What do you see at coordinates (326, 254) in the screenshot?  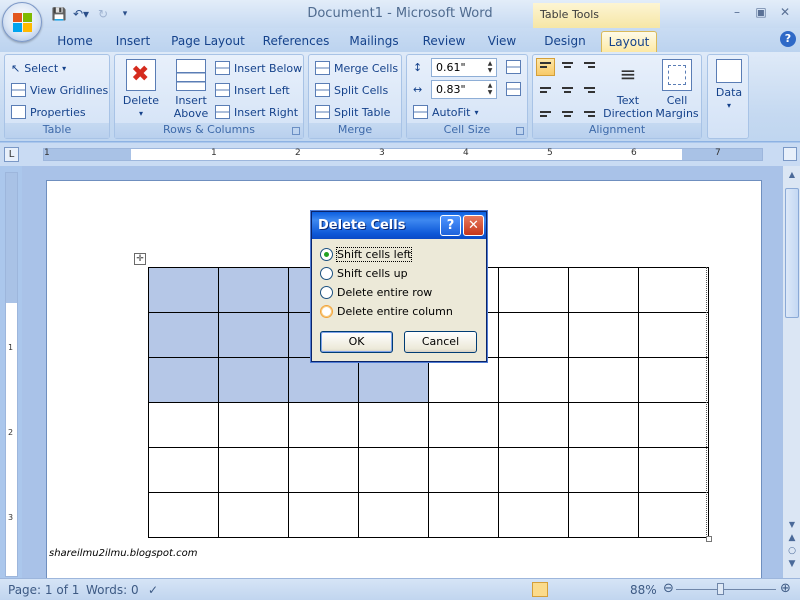 I see `radio-shift-cells-left` at bounding box center [326, 254].